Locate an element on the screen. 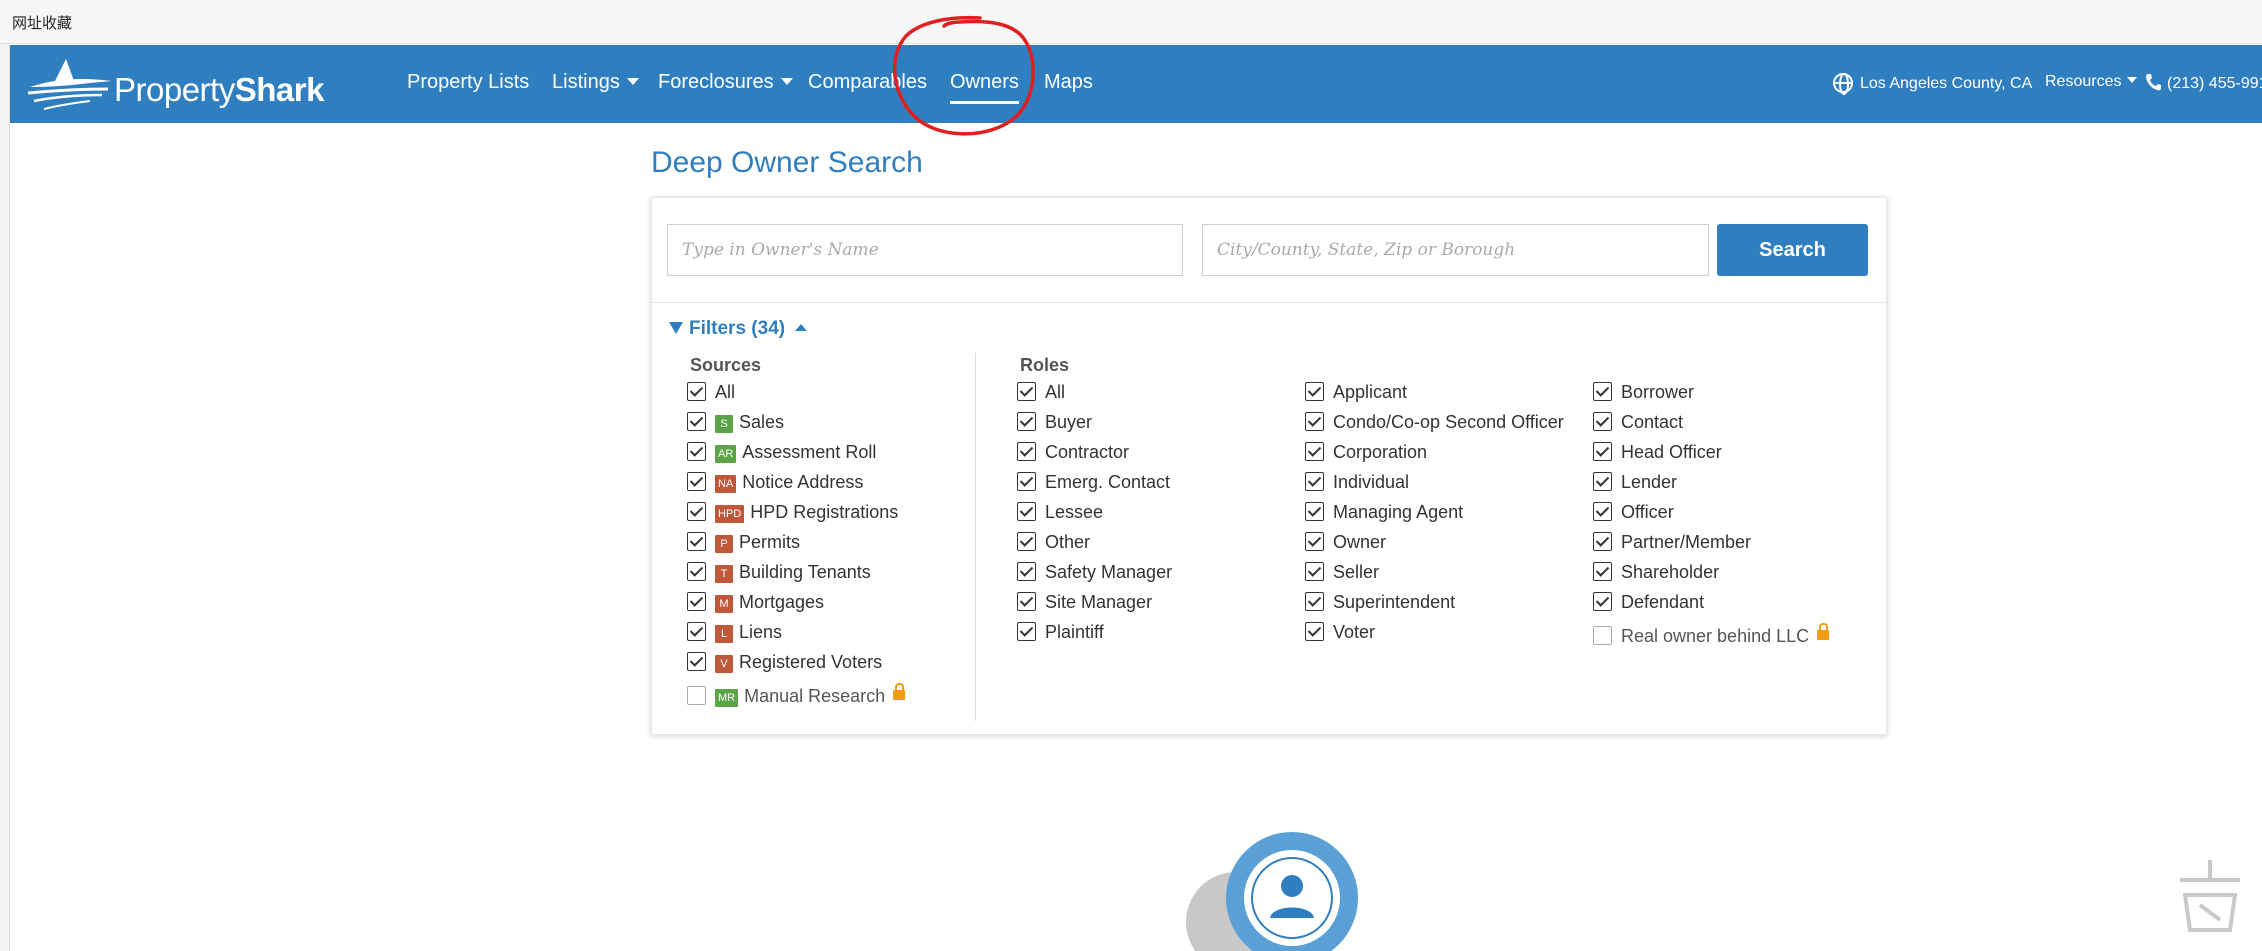 The width and height of the screenshot is (2262, 951). role-borrower-option: Borrower is located at coordinates (1643, 392).